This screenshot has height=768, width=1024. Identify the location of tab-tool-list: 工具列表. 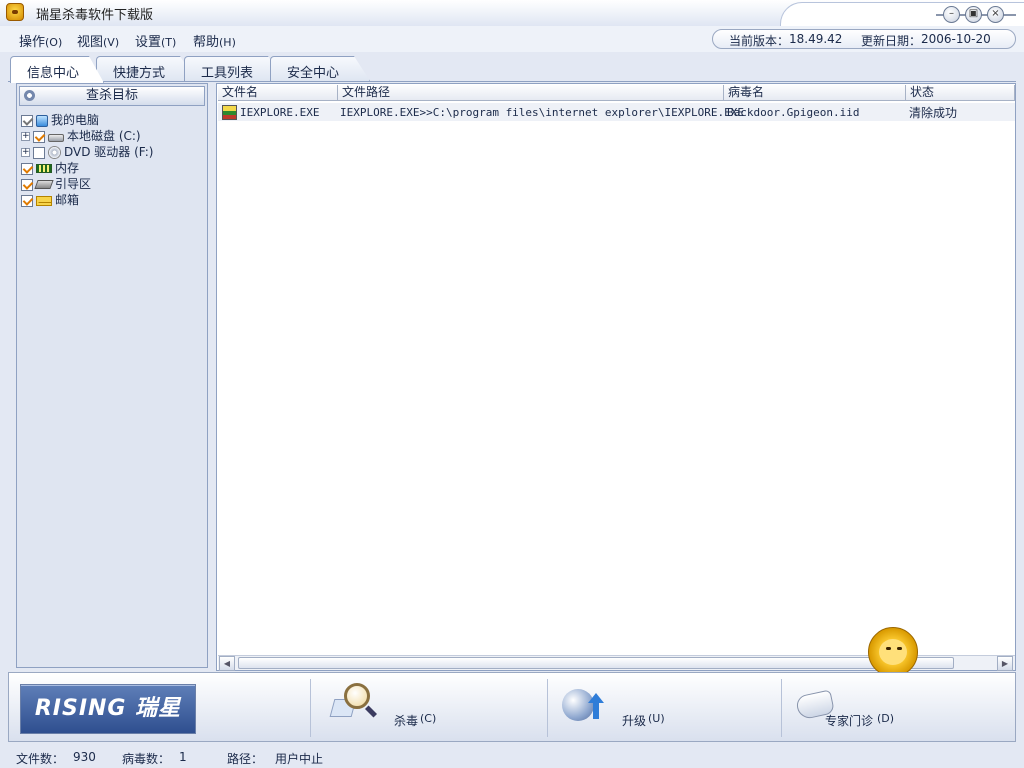
(234, 68).